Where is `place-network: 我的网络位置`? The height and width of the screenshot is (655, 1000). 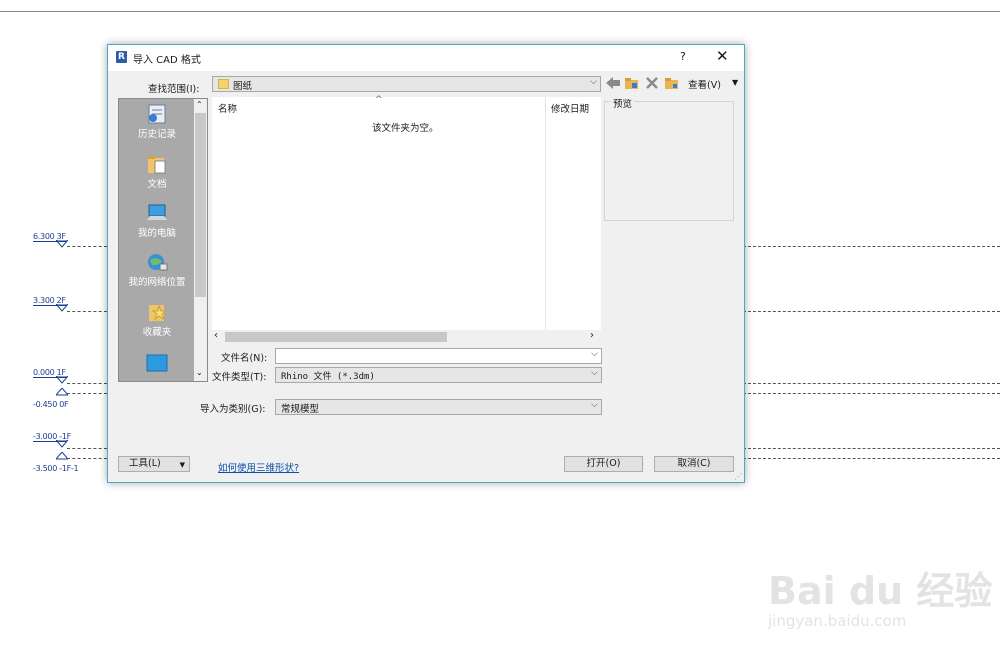 place-network: 我的网络位置 is located at coordinates (157, 270).